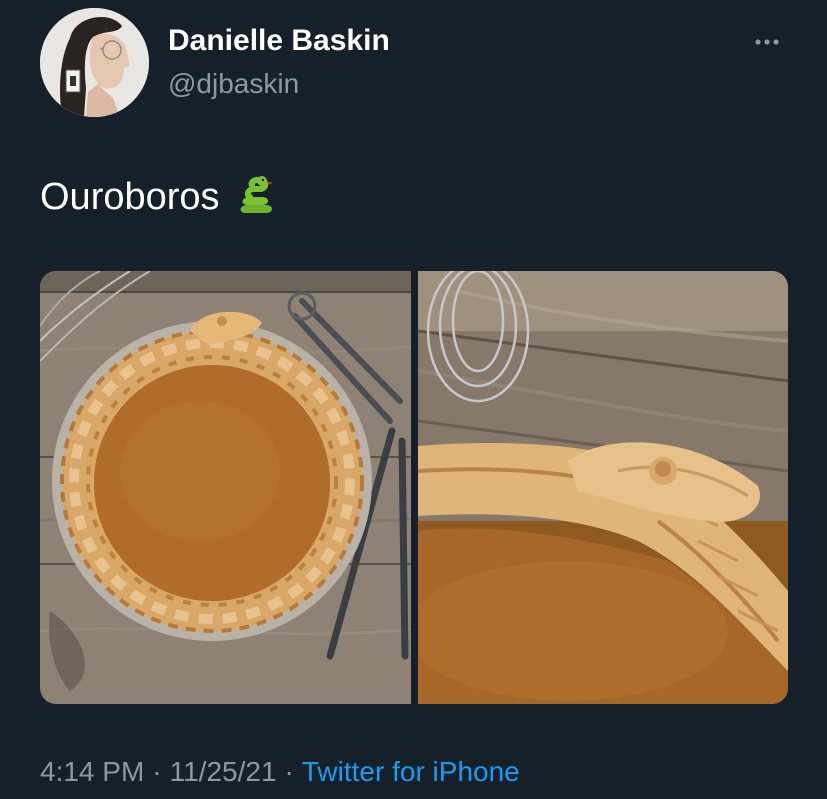 This screenshot has width=827, height=799. What do you see at coordinates (767, 42) in the screenshot?
I see `more-dots-icon` at bounding box center [767, 42].